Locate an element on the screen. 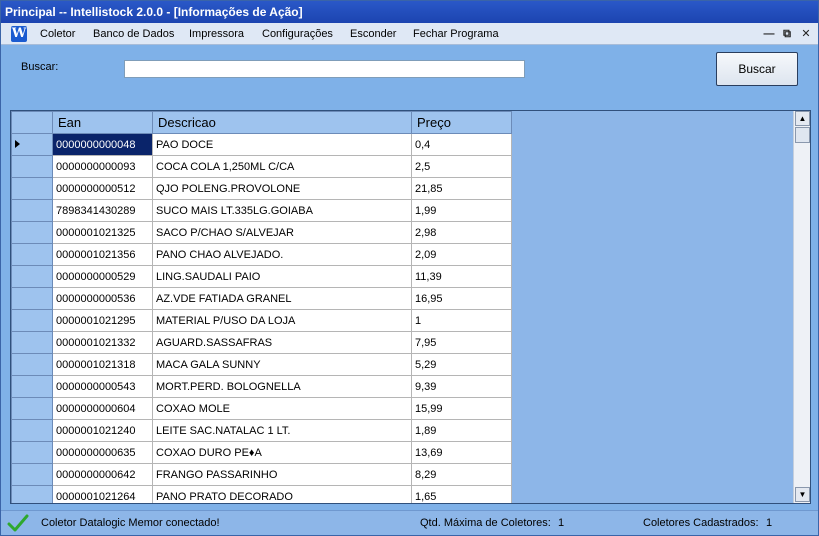  cell-preco: 1,65 is located at coordinates (461, 494).